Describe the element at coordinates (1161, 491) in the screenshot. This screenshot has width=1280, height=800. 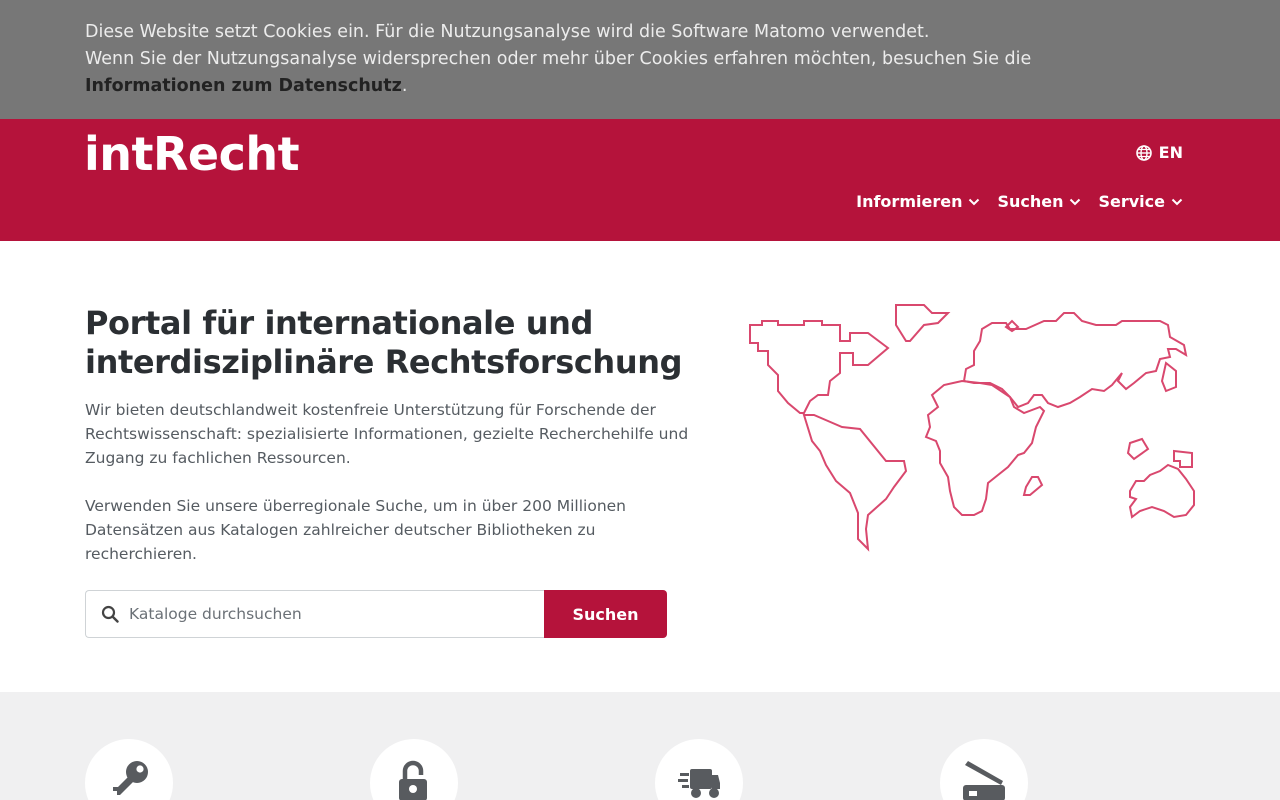
I see `map-australia` at that location.